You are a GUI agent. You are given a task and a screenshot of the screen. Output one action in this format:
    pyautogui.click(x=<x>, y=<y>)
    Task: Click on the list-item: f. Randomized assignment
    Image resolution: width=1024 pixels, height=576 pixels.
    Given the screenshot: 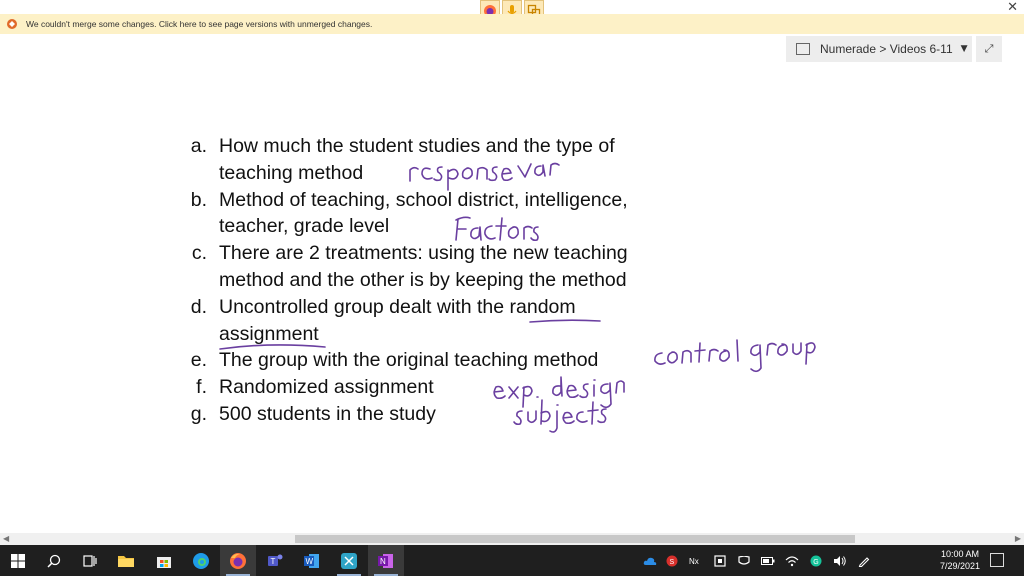 What is the action you would take?
    pyautogui.click(x=425, y=387)
    